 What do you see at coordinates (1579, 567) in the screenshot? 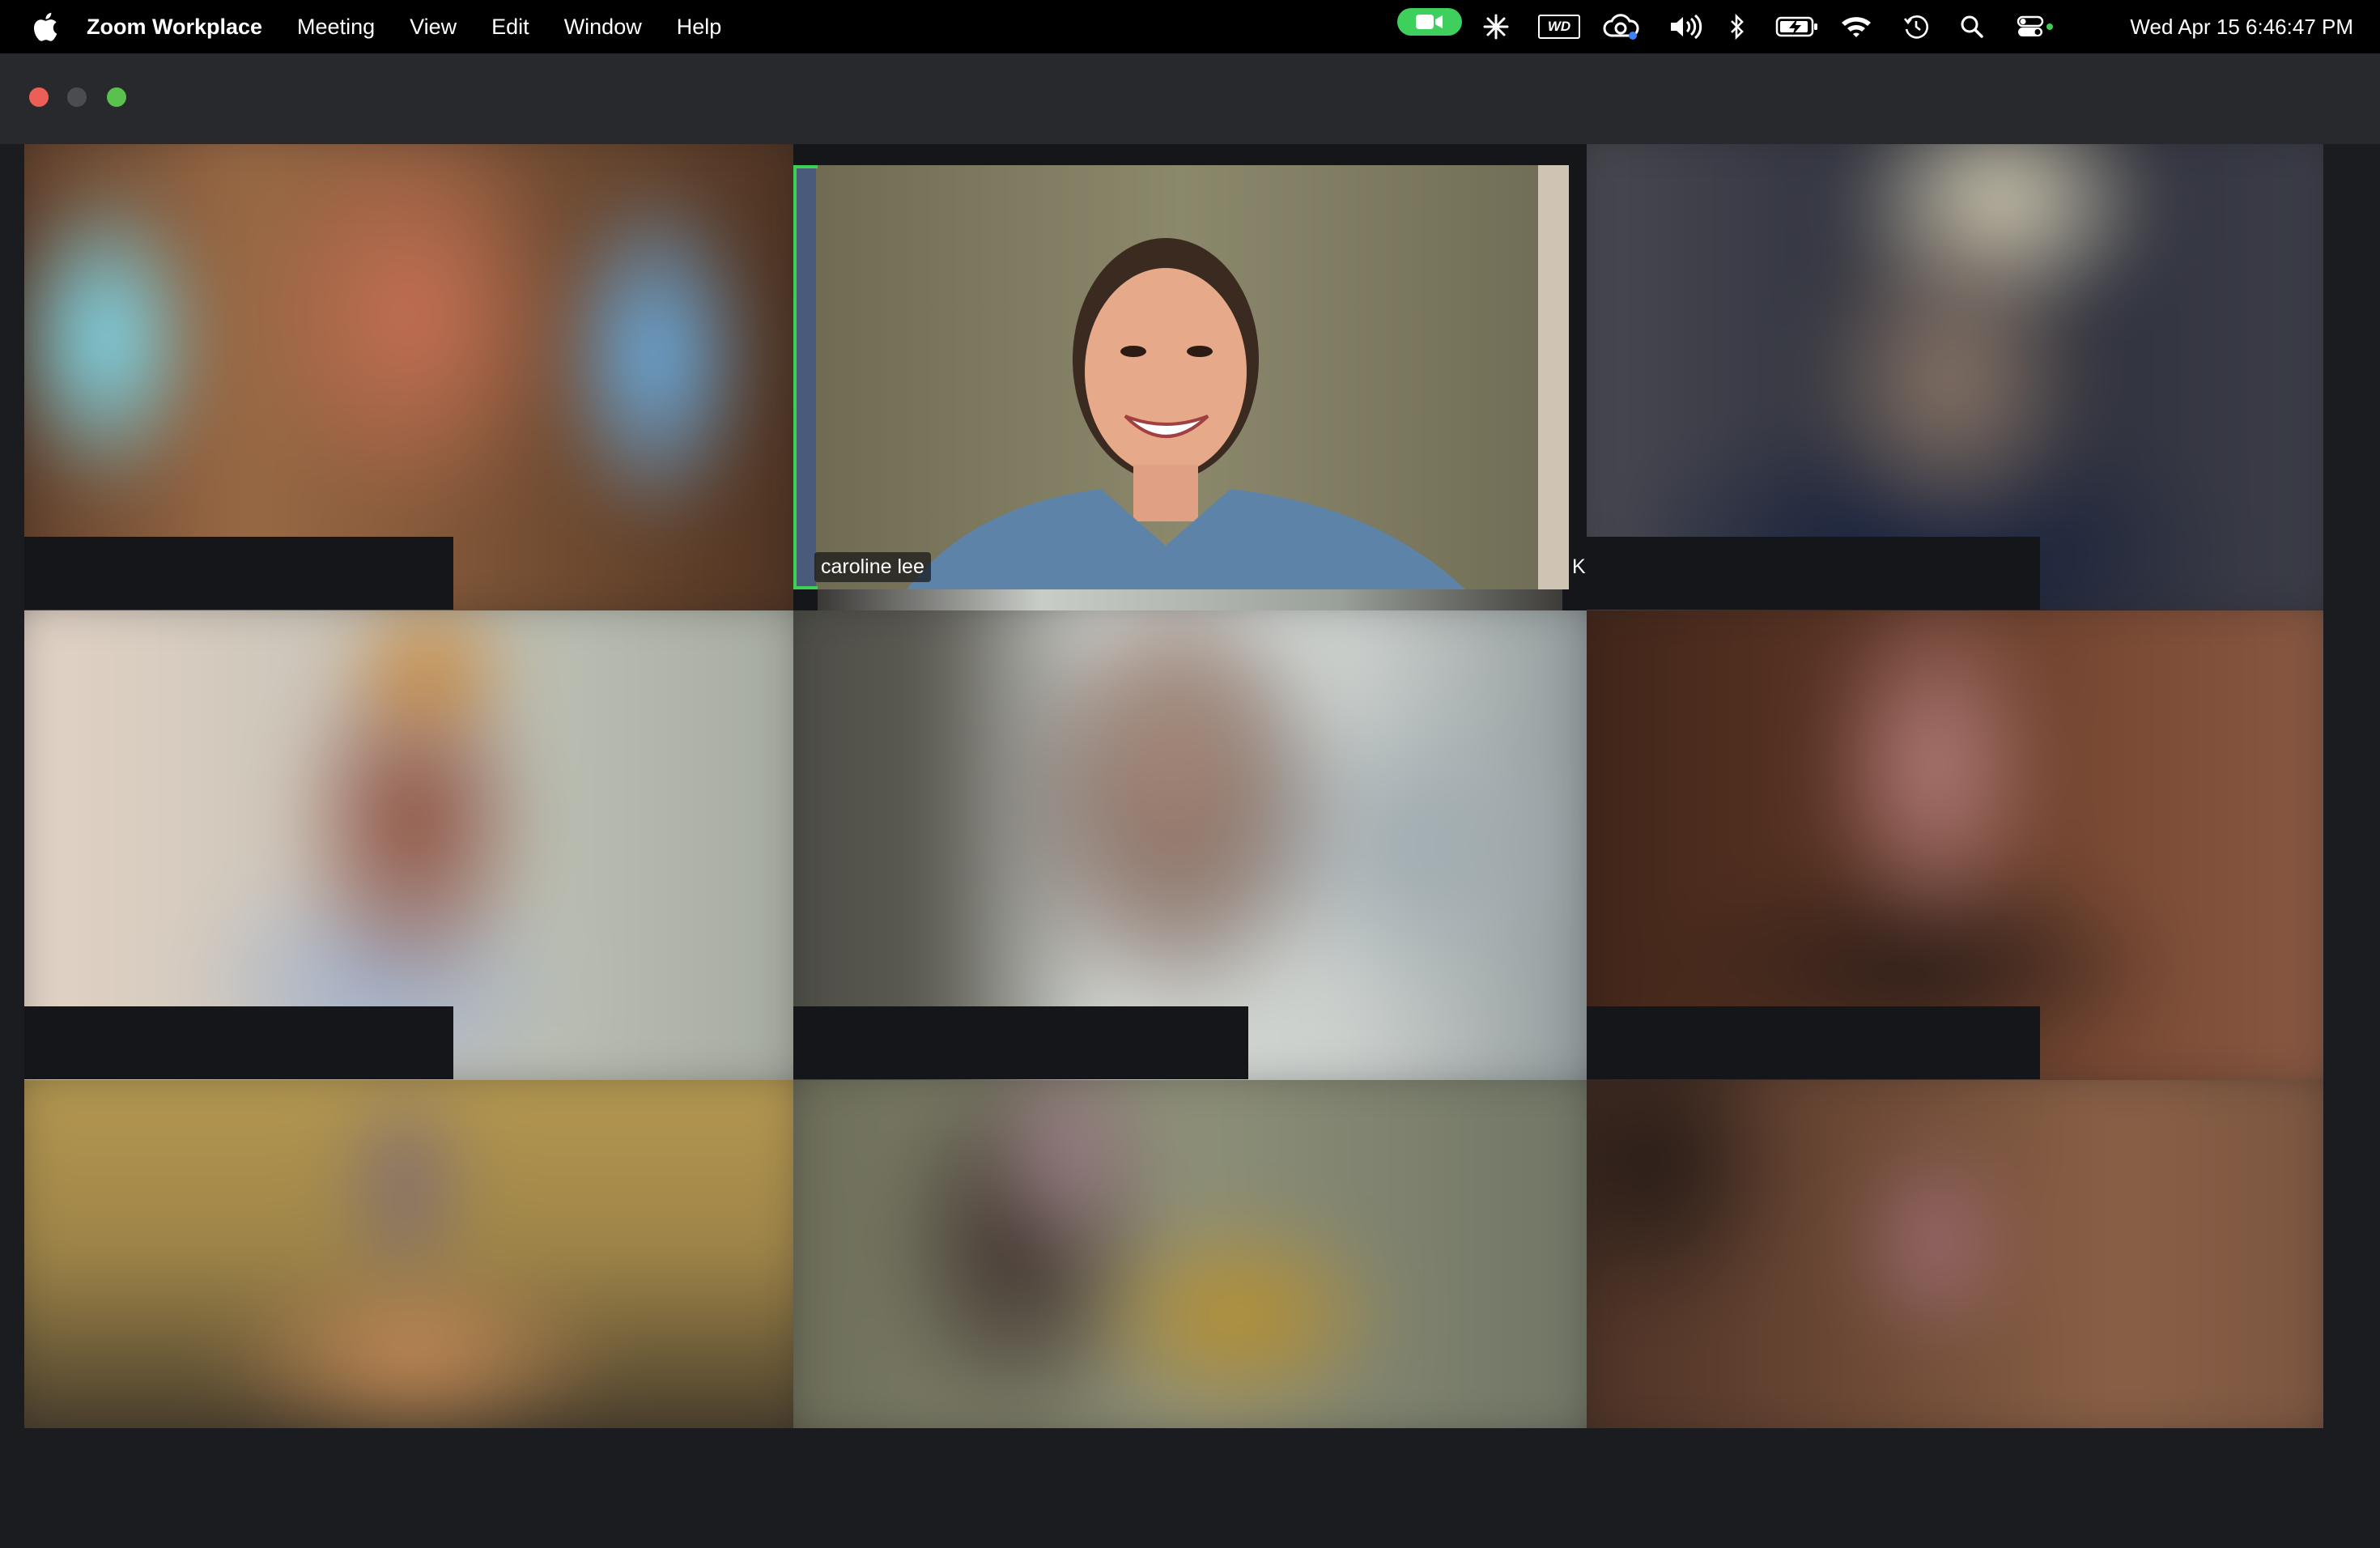
I see `partial-name-tag: K` at bounding box center [1579, 567].